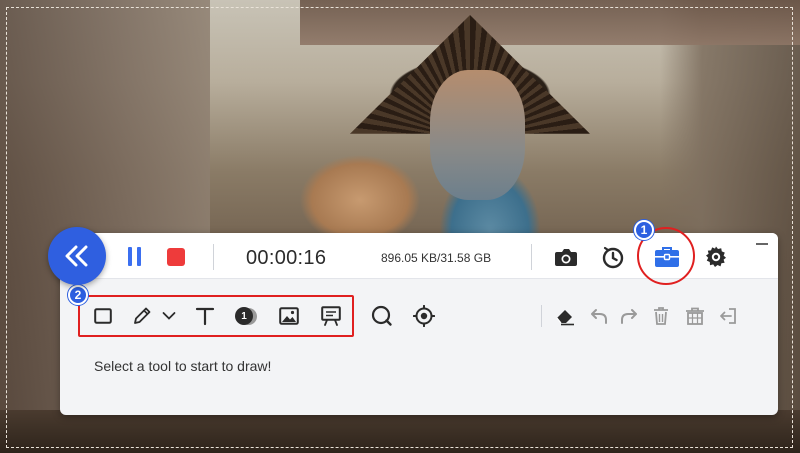  I want to click on pen-icon, so click(142, 315).